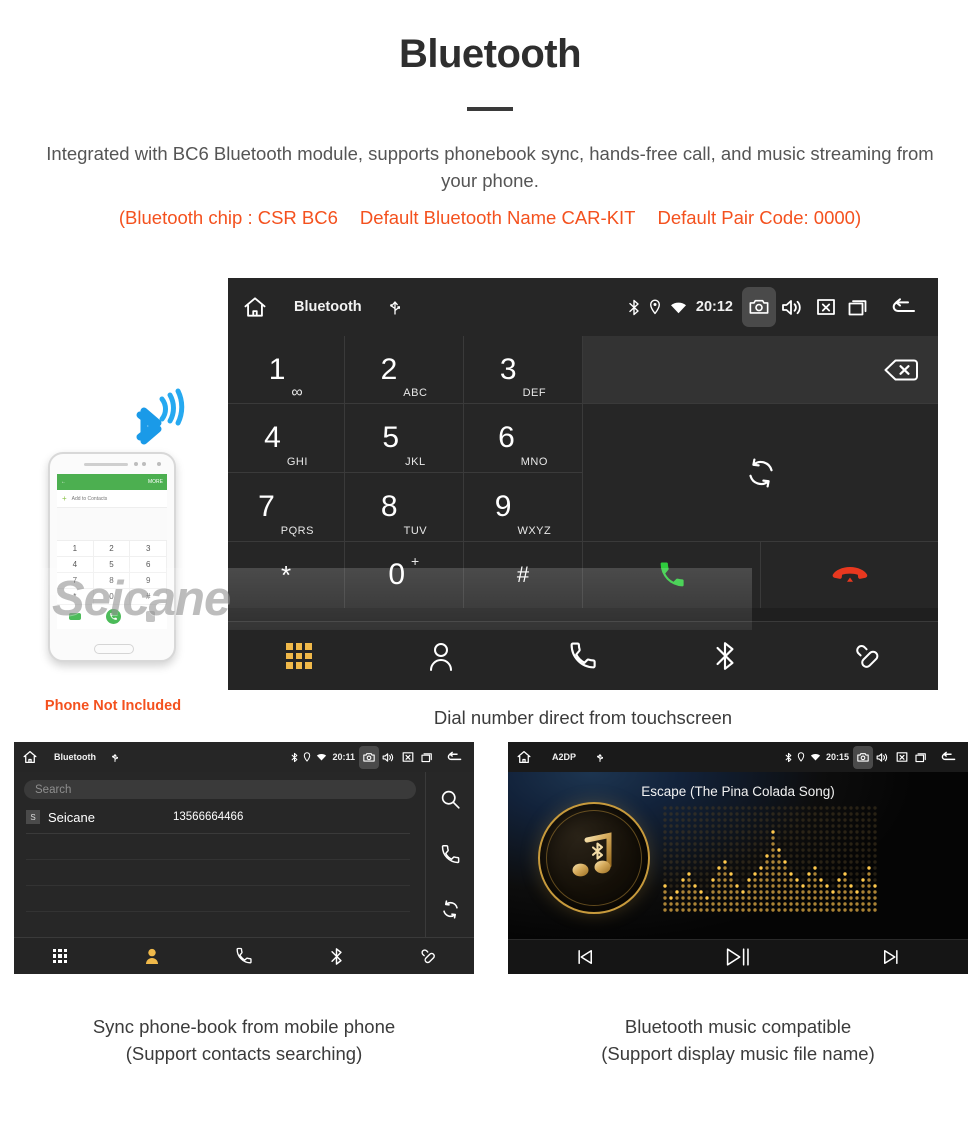  I want to click on key-number: 4, so click(272, 437).